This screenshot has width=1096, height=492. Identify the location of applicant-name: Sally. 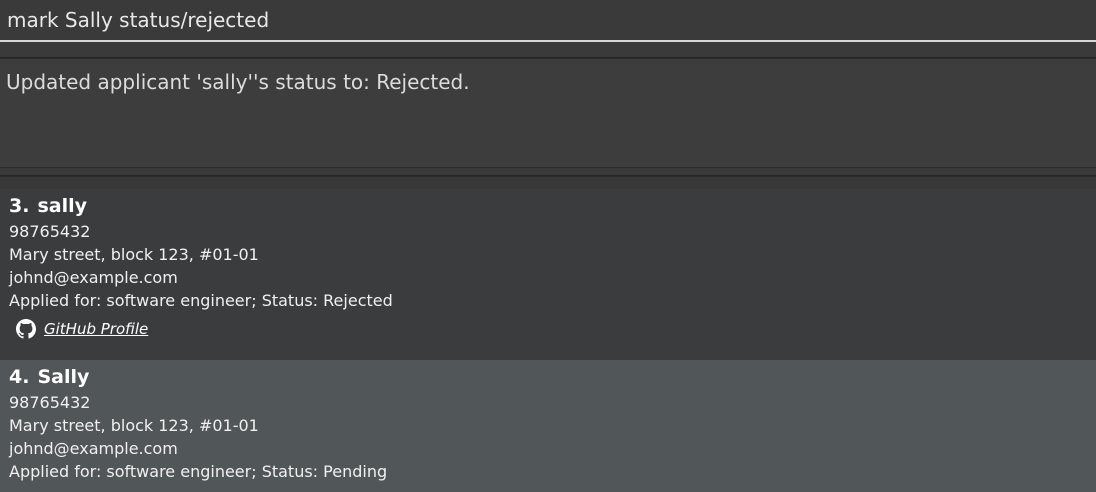
(63, 377).